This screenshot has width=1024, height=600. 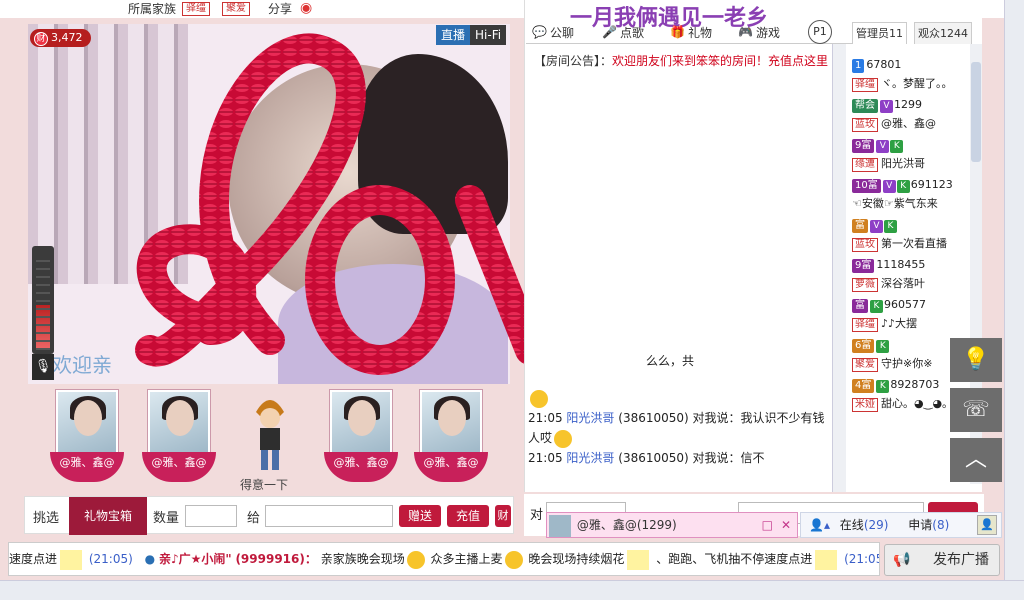 I want to click on family-tag-2: 聚爱, so click(x=236, y=9).